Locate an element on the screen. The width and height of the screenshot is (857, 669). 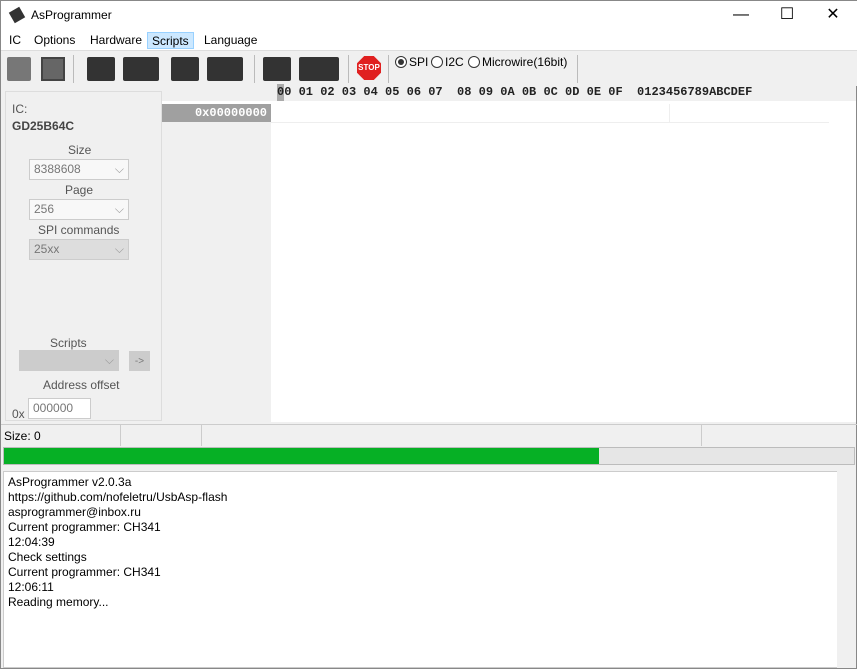
size-value: 8388608 is located at coordinates (57, 169).